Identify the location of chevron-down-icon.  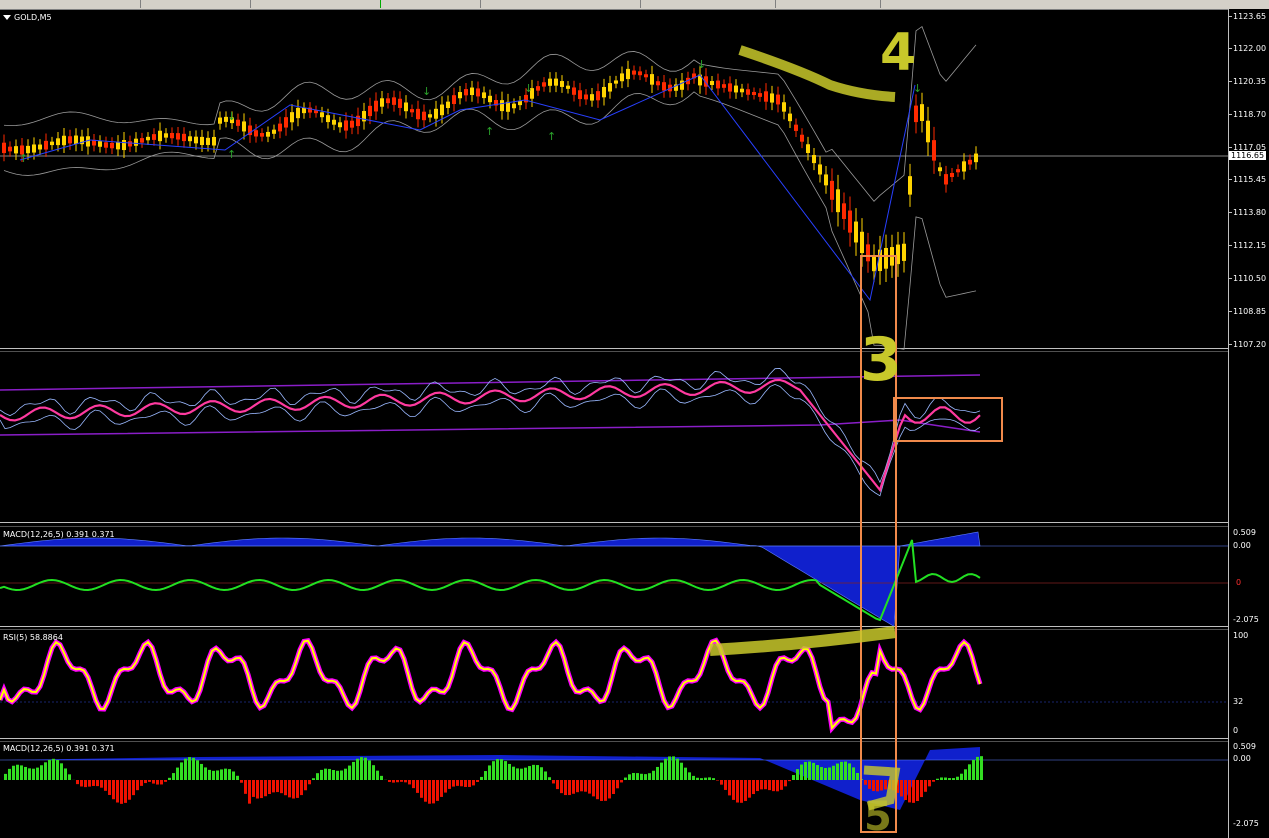
(7, 17).